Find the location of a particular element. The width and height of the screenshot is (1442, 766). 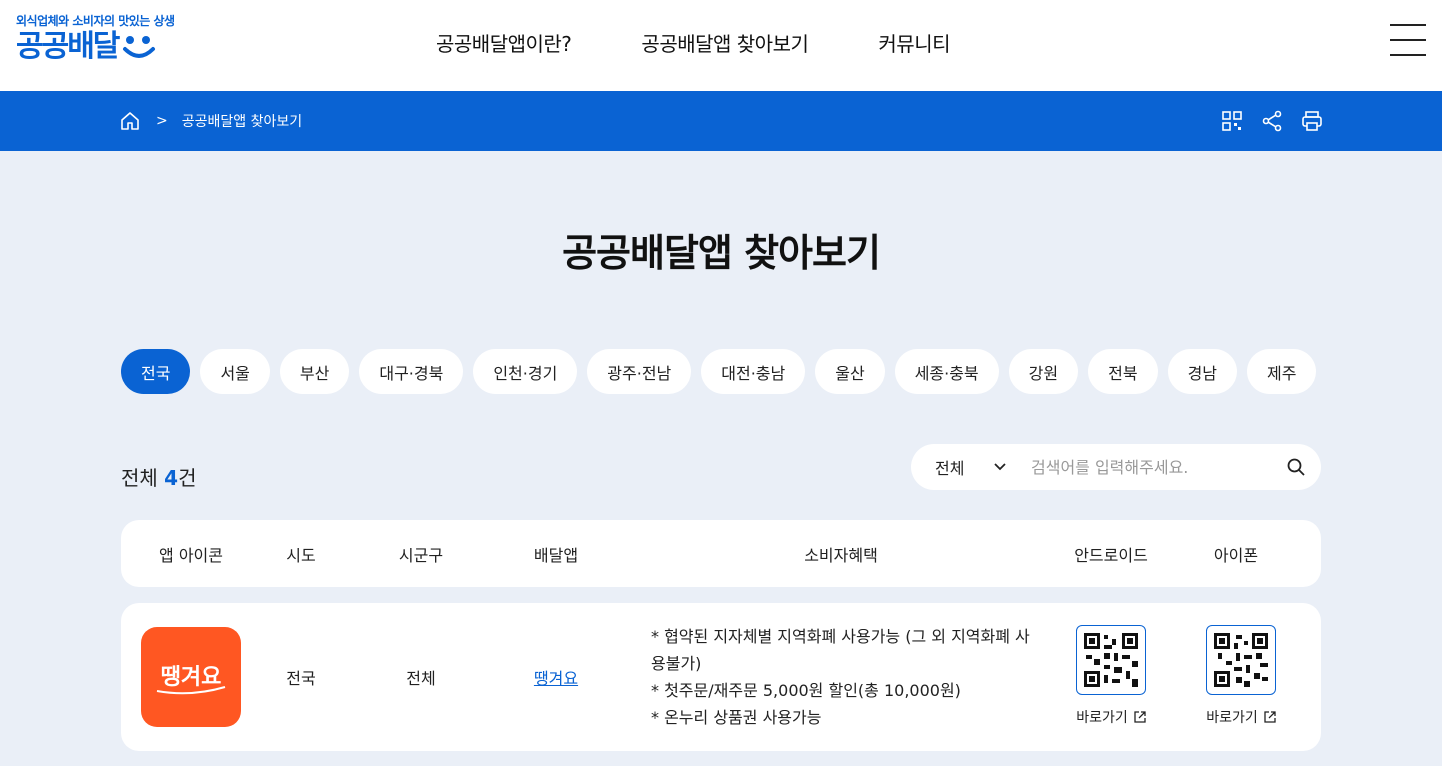

android-link-label: 바로가기 is located at coordinates (1102, 718).